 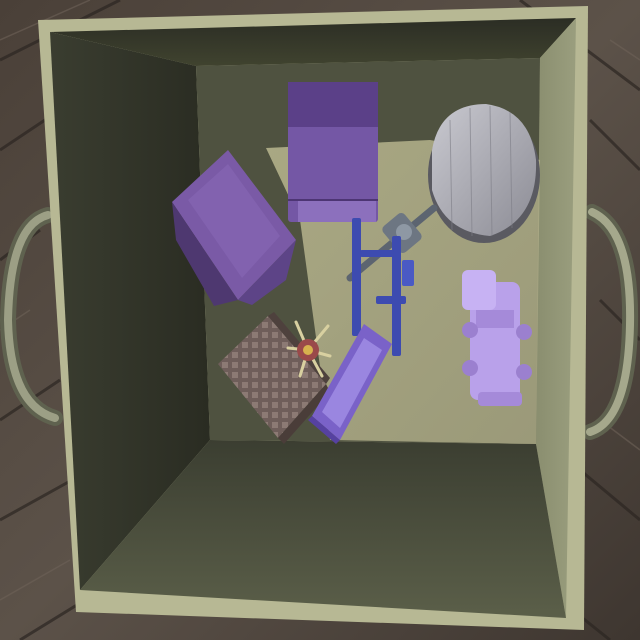 I want to click on purple-book-top, so click(x=333, y=152).